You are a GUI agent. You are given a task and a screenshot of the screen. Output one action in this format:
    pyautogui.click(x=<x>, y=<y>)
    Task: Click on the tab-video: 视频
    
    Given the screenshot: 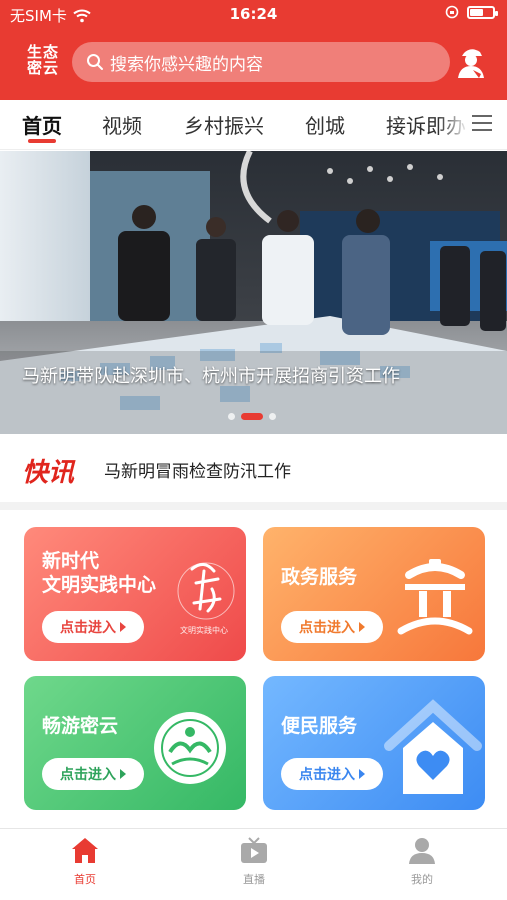 What is the action you would take?
    pyautogui.click(x=122, y=124)
    